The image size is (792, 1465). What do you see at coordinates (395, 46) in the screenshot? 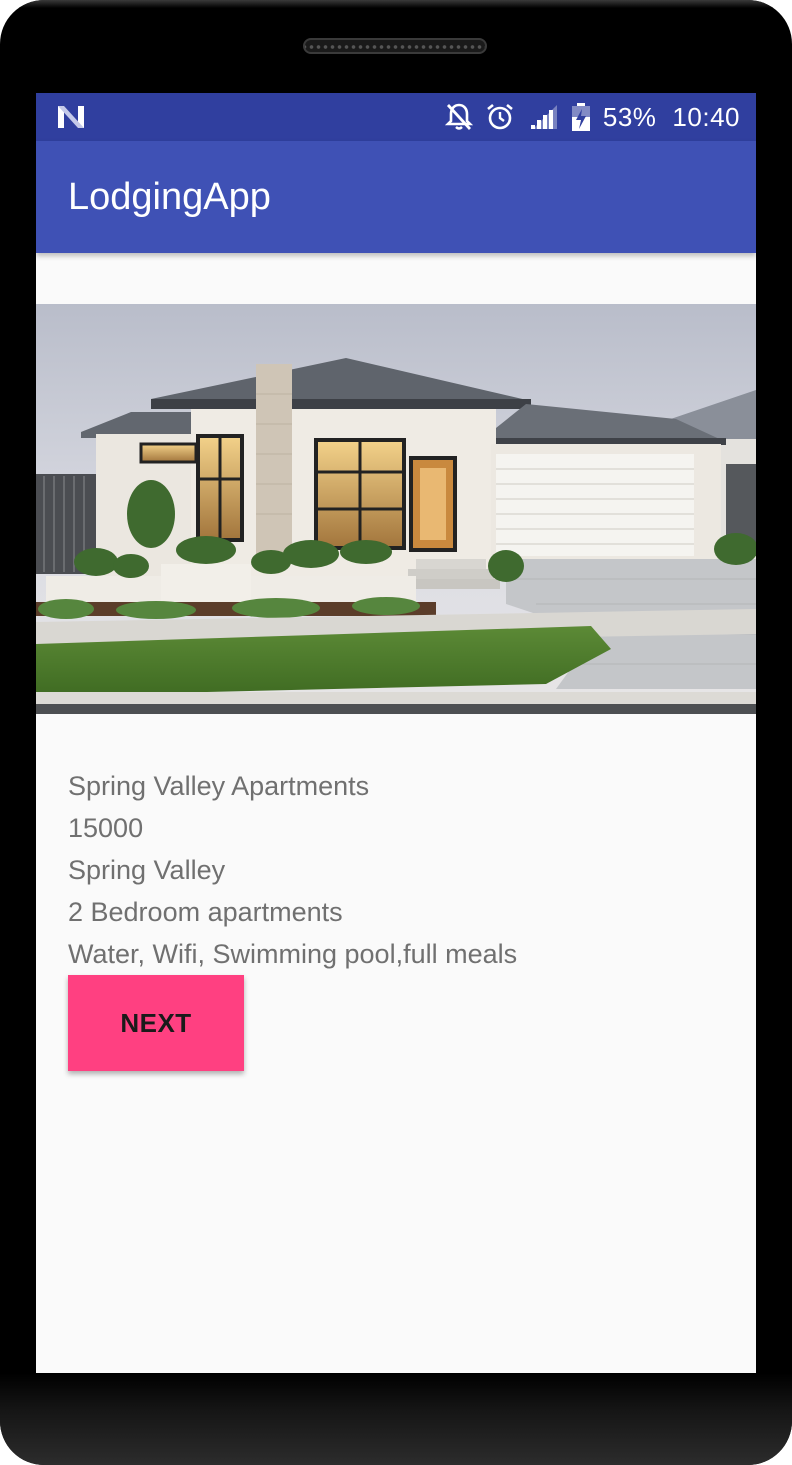
I see `earpiece-speaker` at bounding box center [395, 46].